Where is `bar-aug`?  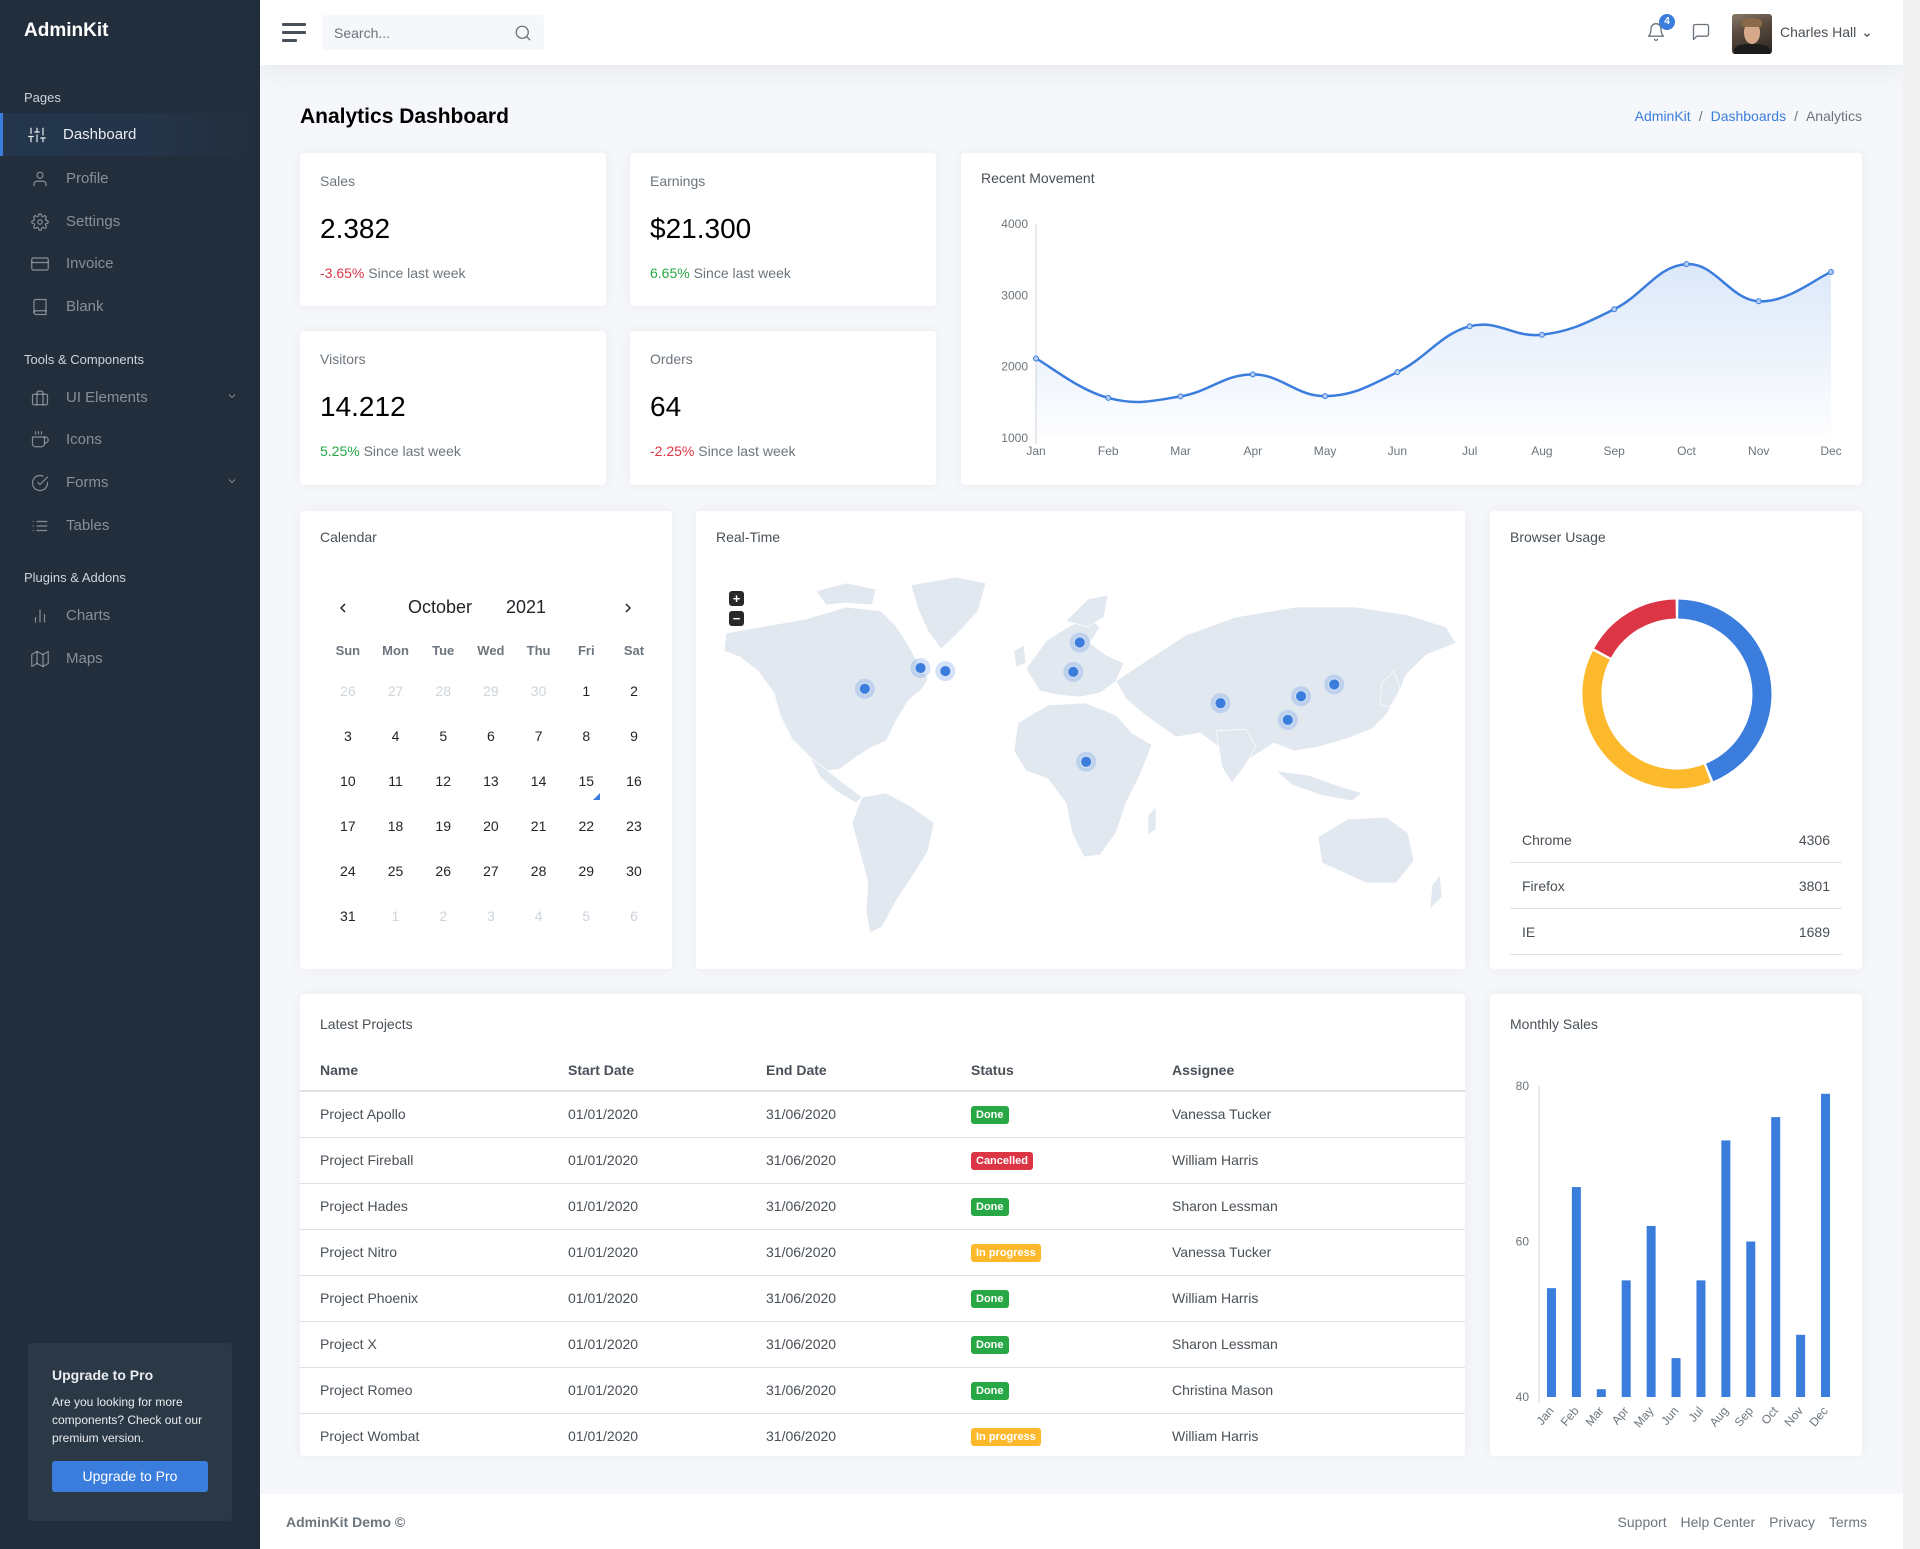
bar-aug is located at coordinates (1726, 1268).